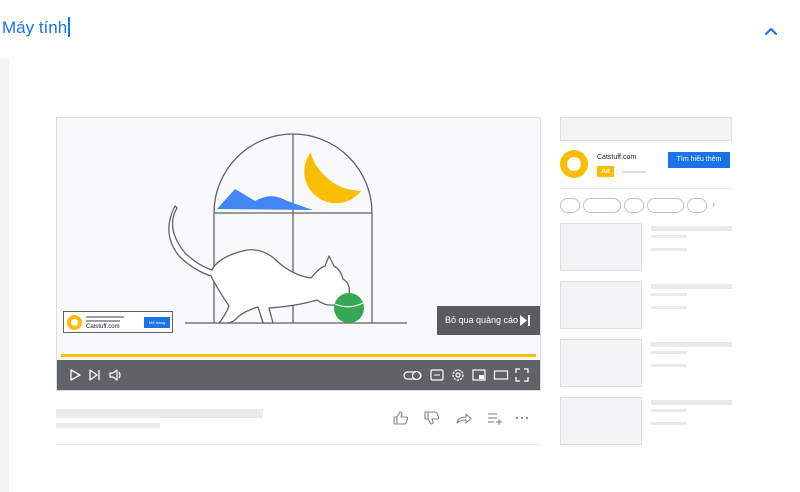  What do you see at coordinates (482, 320) in the screenshot?
I see `skip-ad-label: Bỏ qua quảng cáo` at bounding box center [482, 320].